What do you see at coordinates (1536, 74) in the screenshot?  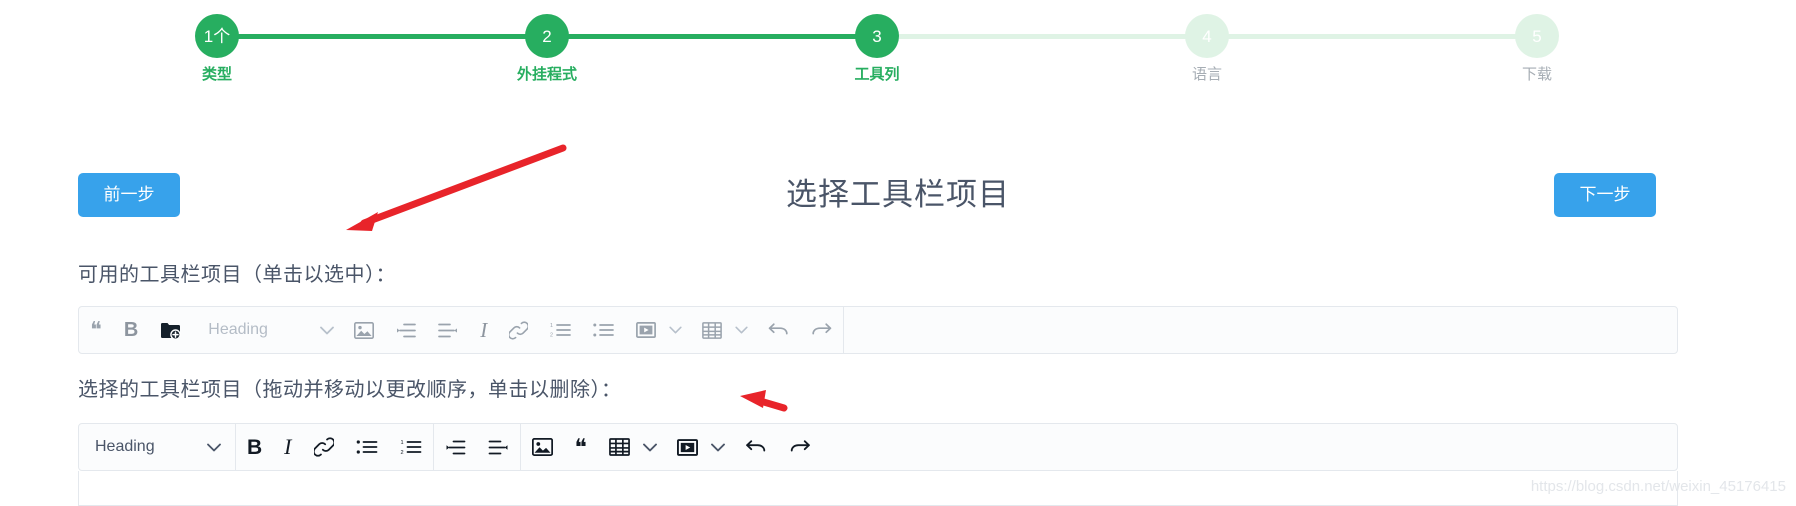 I see `stepper-step-5-label: 下载` at bounding box center [1536, 74].